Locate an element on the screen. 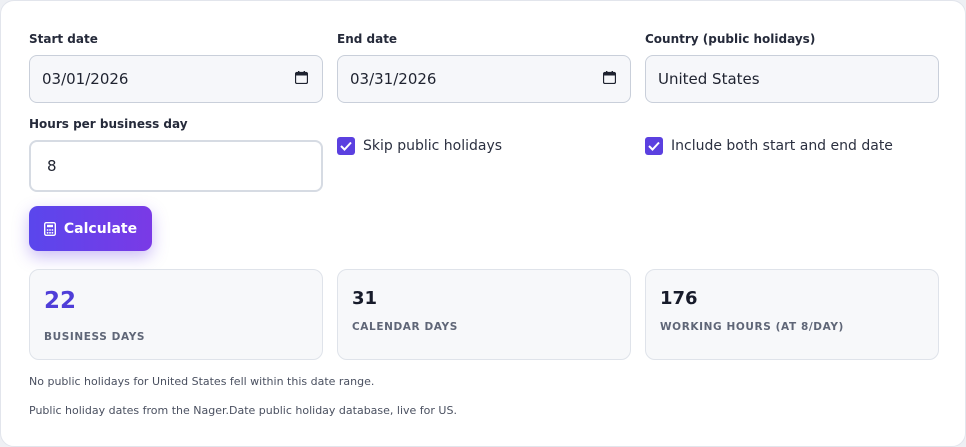 The width and height of the screenshot is (966, 447). calculate-button: Calculate is located at coordinates (90, 228).